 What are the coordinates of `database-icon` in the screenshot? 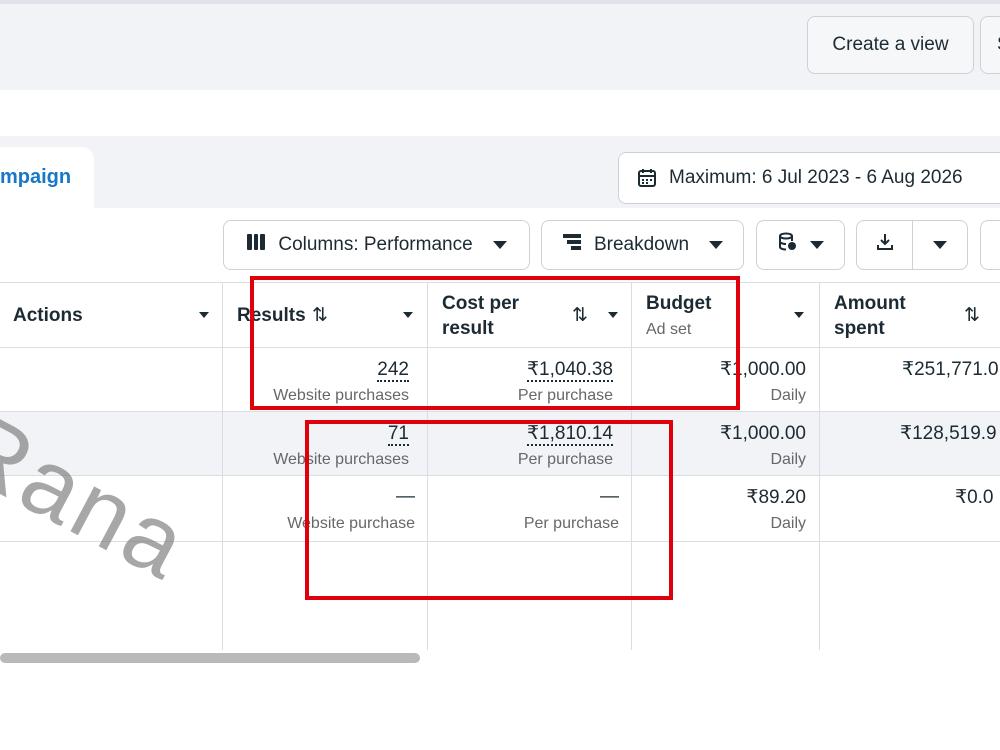 It's located at (788, 245).